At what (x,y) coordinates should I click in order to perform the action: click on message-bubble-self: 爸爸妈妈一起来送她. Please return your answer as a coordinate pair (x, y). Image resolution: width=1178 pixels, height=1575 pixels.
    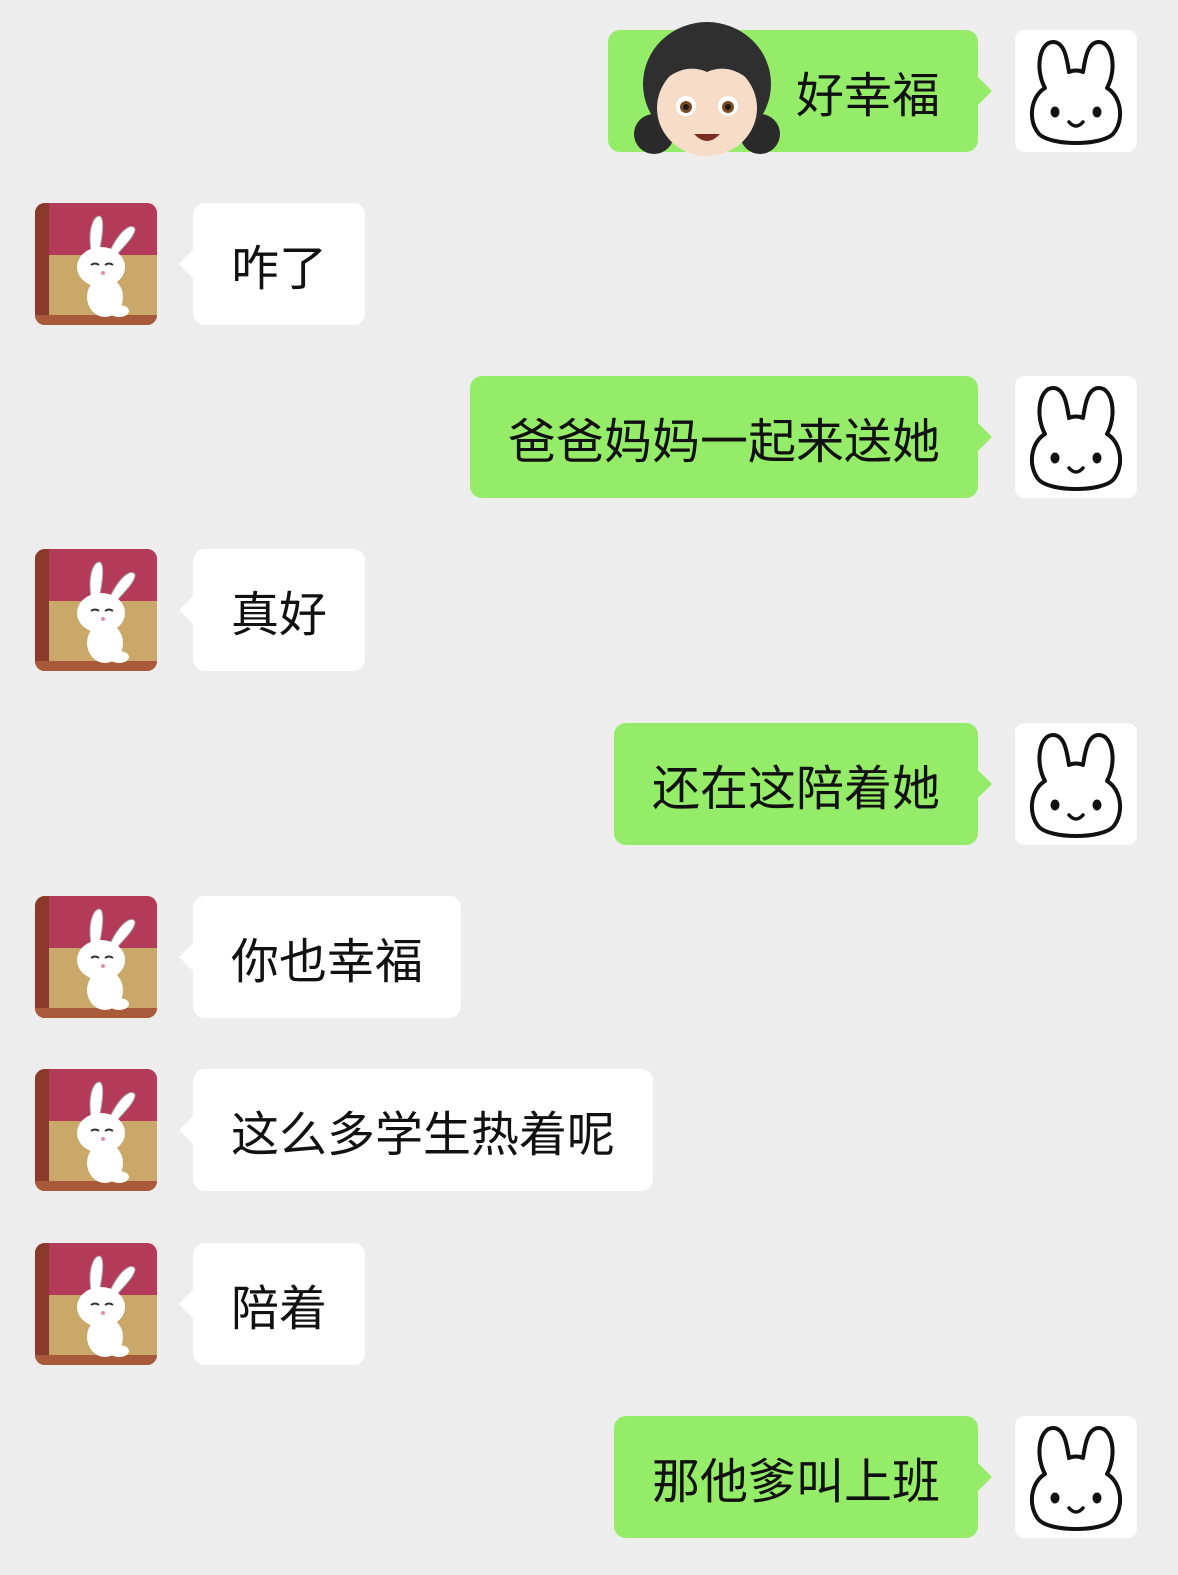
    Looking at the image, I should click on (731, 437).